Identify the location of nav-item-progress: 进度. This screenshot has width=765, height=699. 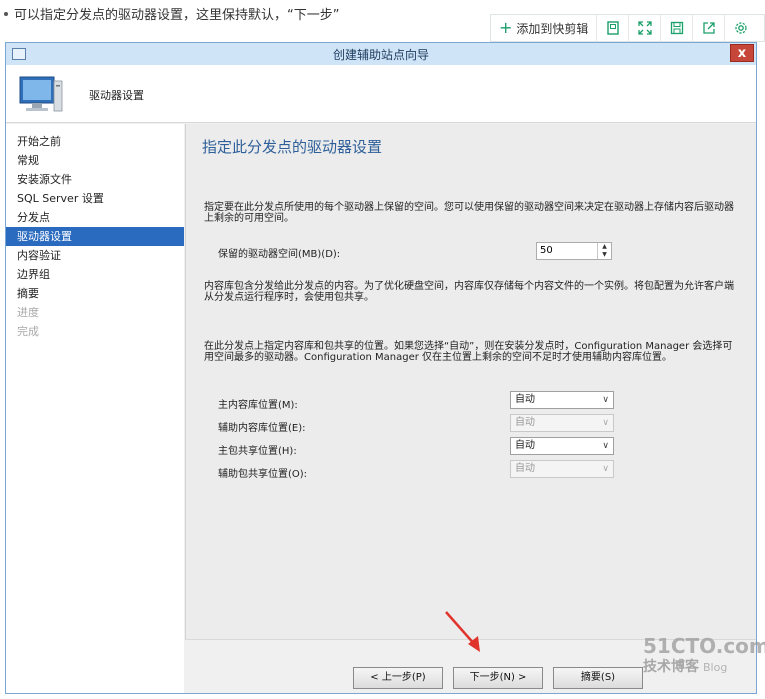
(28, 312).